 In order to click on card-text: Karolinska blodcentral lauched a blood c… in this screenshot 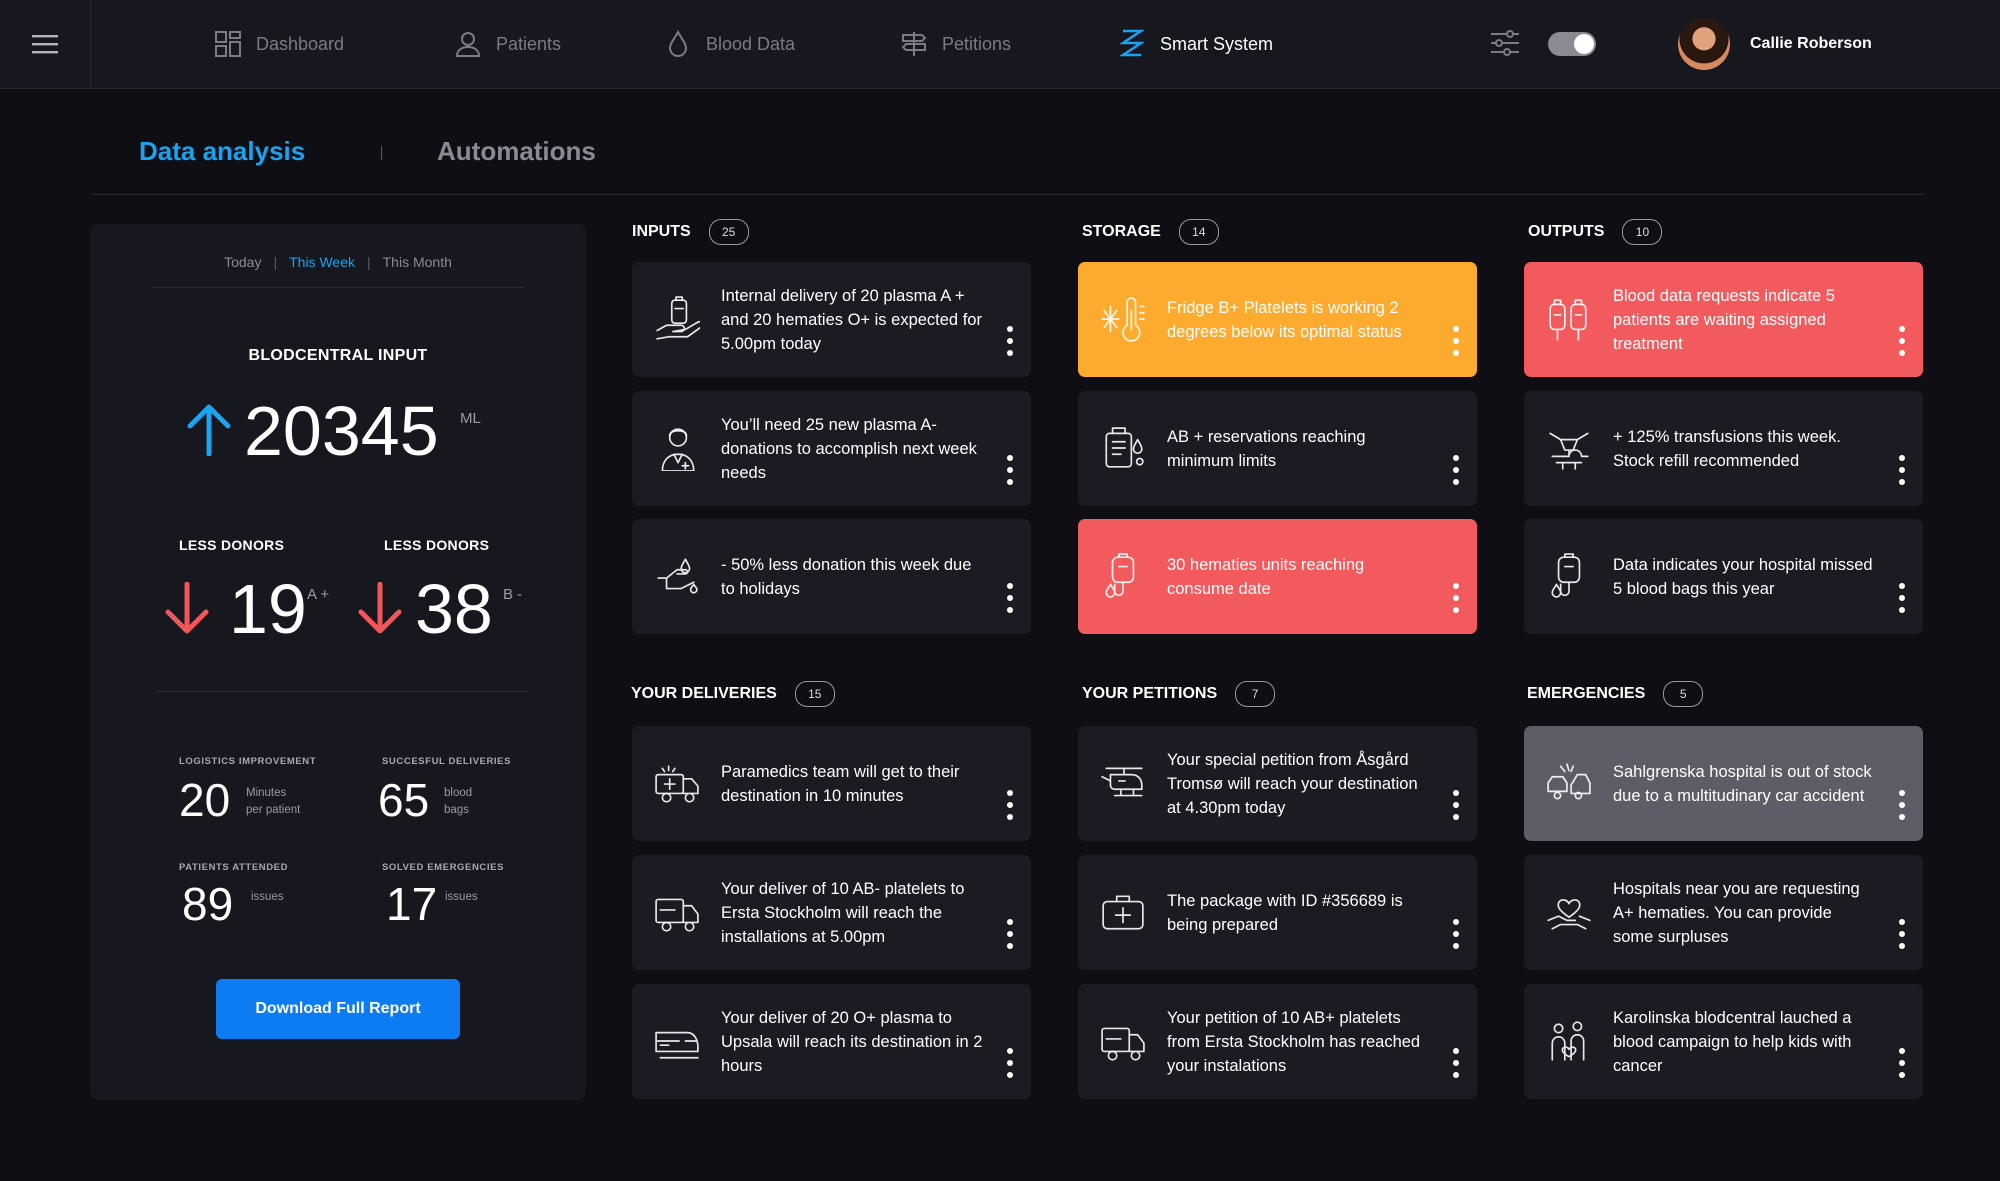, I will do `click(1732, 1041)`.